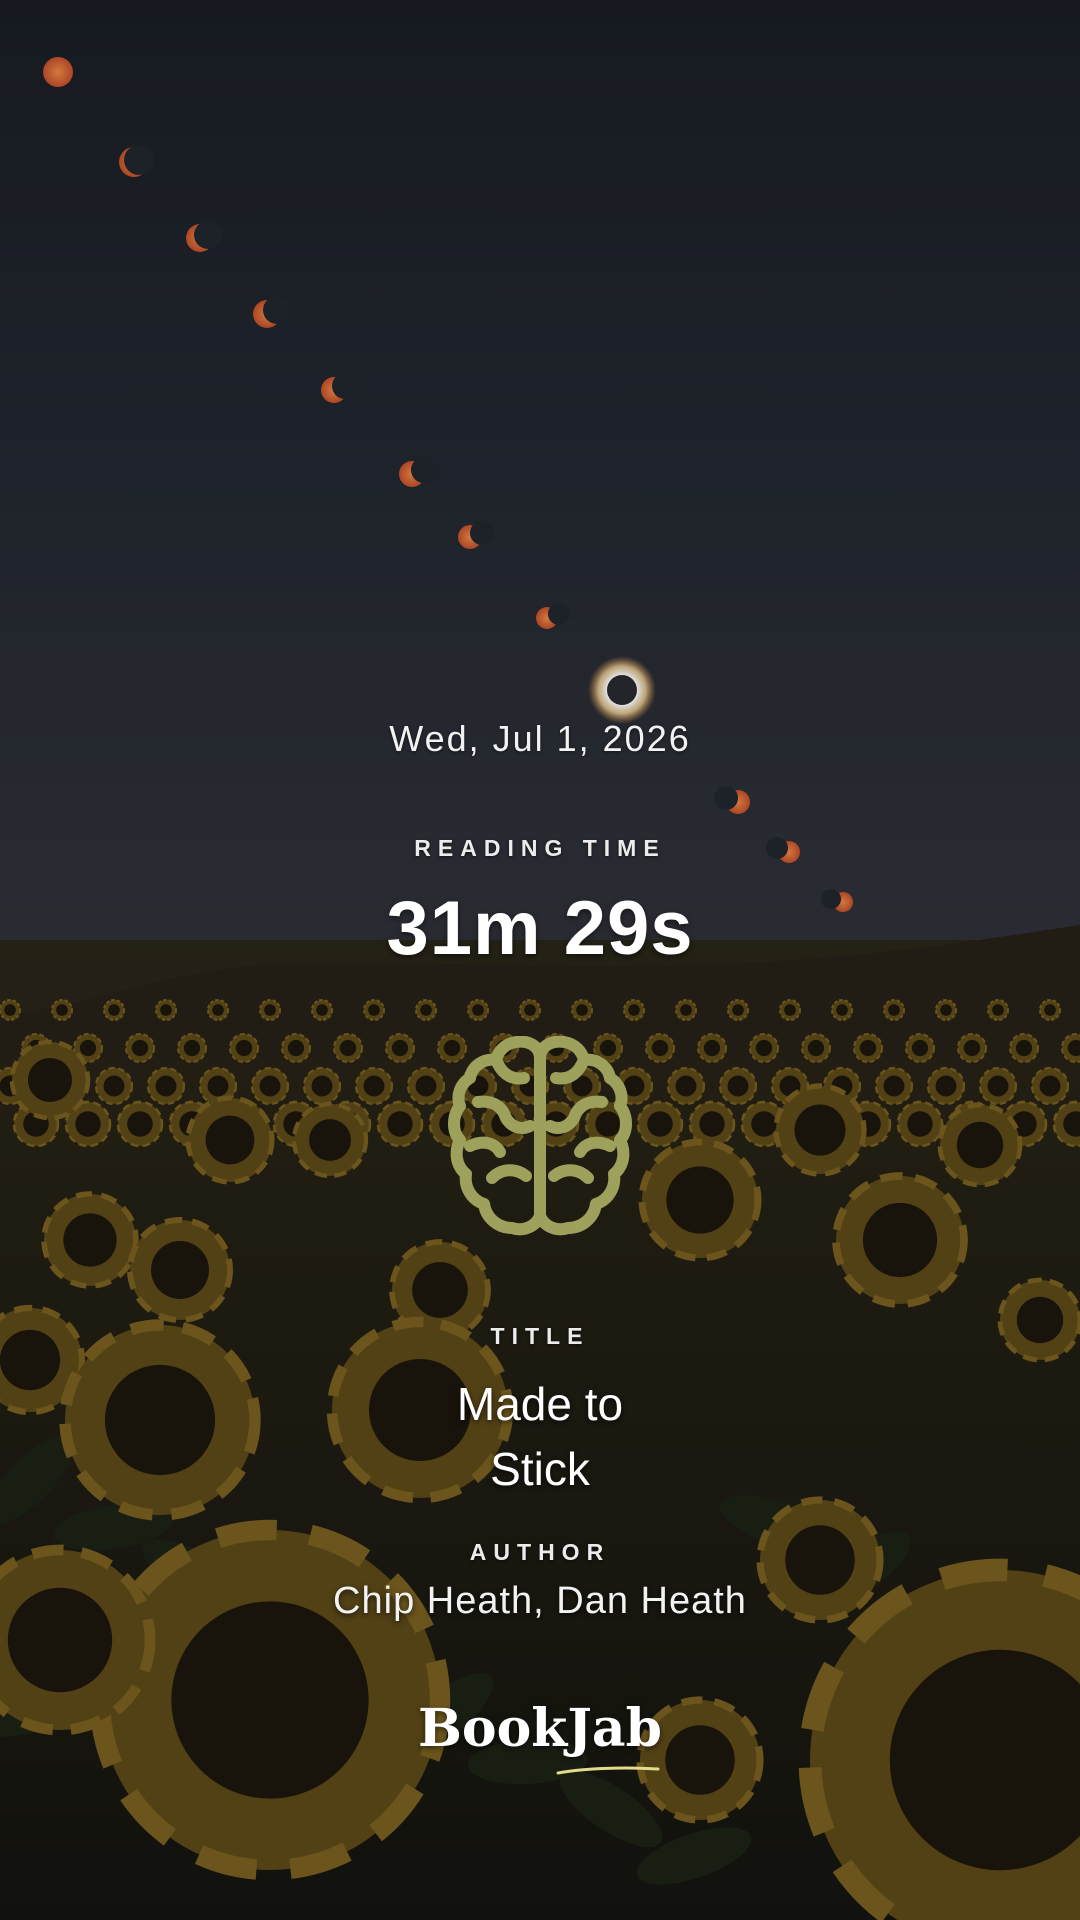 The image size is (1080, 1920). What do you see at coordinates (539, 1728) in the screenshot?
I see `bookjab-logo: BookJab` at bounding box center [539, 1728].